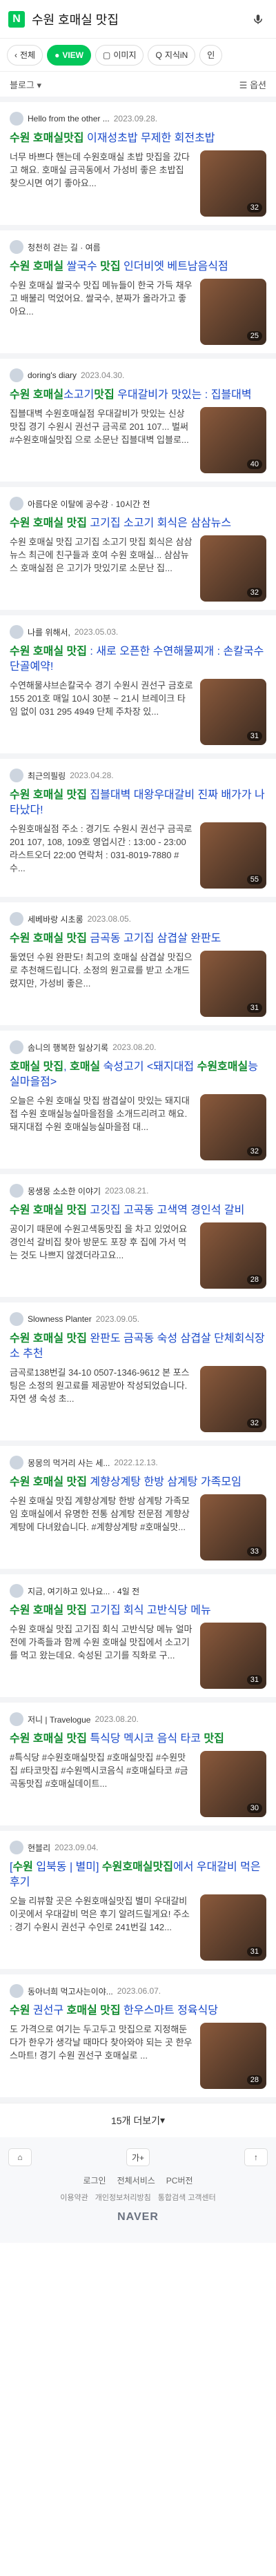 Image resolution: width=276 pixels, height=2576 pixels. Describe the element at coordinates (138, 1610) in the screenshot. I see `post-title: 수원 호매실 맛집 고기집 회식 고반식당 메뉴` at that location.